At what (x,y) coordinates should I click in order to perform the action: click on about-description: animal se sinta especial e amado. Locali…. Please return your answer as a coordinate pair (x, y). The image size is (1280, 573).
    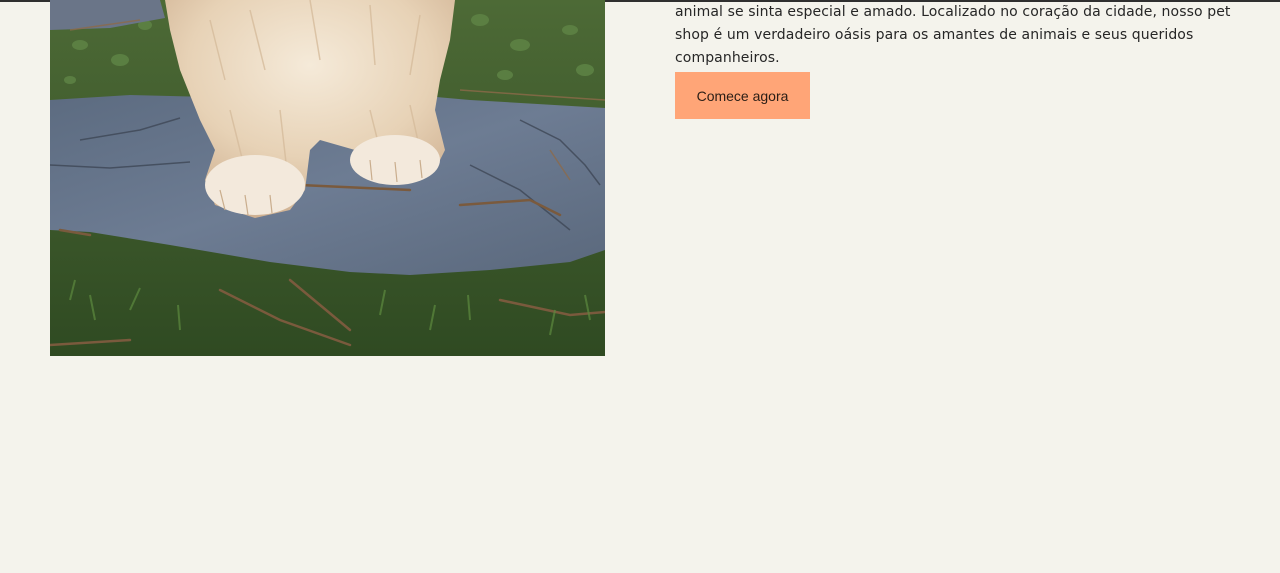
    Looking at the image, I should click on (953, 35).